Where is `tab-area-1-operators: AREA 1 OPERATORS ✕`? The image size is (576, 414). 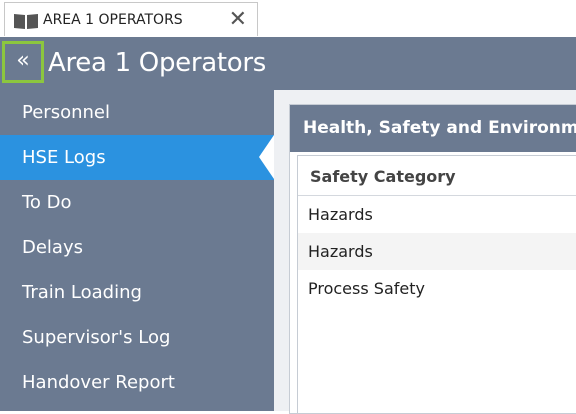
tab-area-1-operators: AREA 1 OPERATORS ✕ is located at coordinates (131, 19).